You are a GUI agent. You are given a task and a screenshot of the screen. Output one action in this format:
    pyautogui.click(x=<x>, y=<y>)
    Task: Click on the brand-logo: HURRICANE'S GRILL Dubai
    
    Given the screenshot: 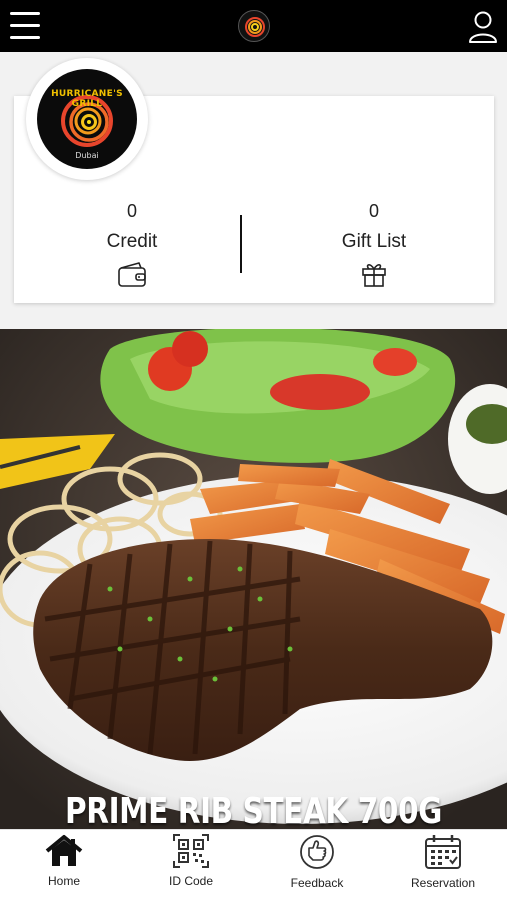 What is the action you would take?
    pyautogui.click(x=87, y=119)
    